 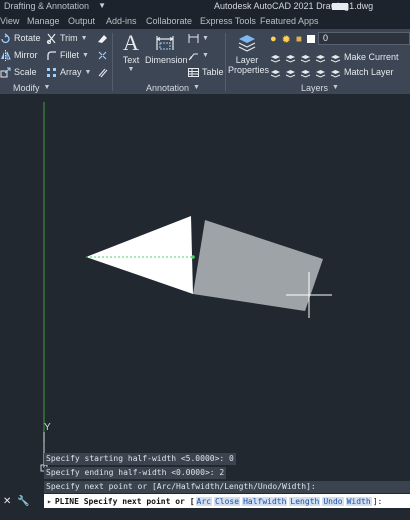 I want to click on annotation-panel-title: Annotation ▼, so click(x=173, y=87).